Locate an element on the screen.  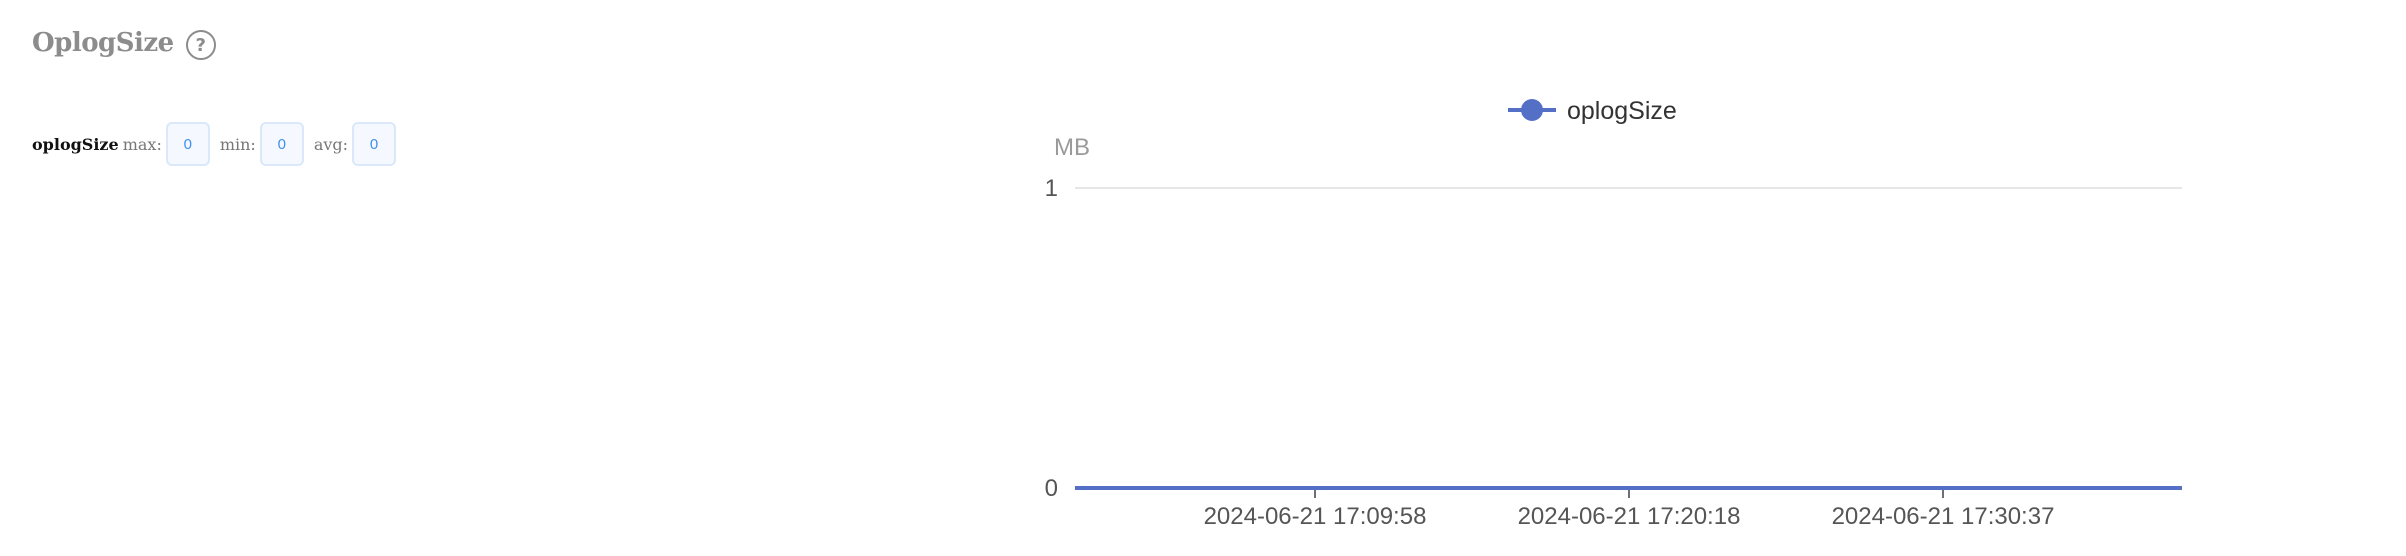
x-tick-label: 2024-06-21 17:30:37 is located at coordinates (1943, 516).